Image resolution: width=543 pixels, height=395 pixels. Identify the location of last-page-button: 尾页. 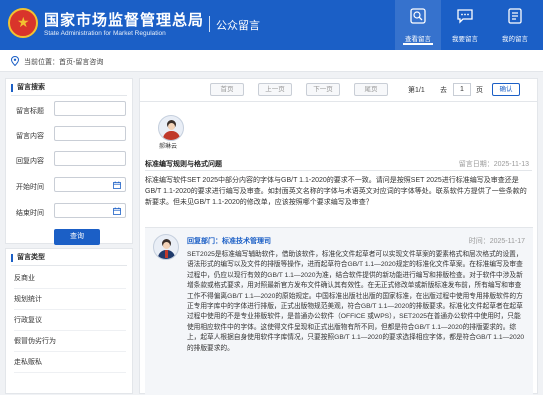
(371, 89).